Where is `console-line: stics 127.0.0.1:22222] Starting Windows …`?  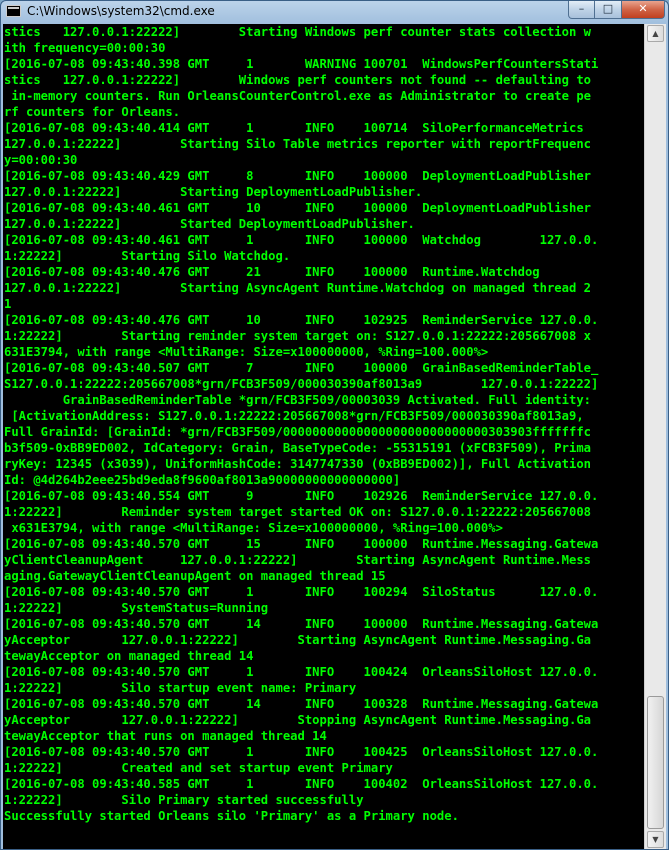
console-line: stics 127.0.0.1:22222] Starting Windows … is located at coordinates (297, 32).